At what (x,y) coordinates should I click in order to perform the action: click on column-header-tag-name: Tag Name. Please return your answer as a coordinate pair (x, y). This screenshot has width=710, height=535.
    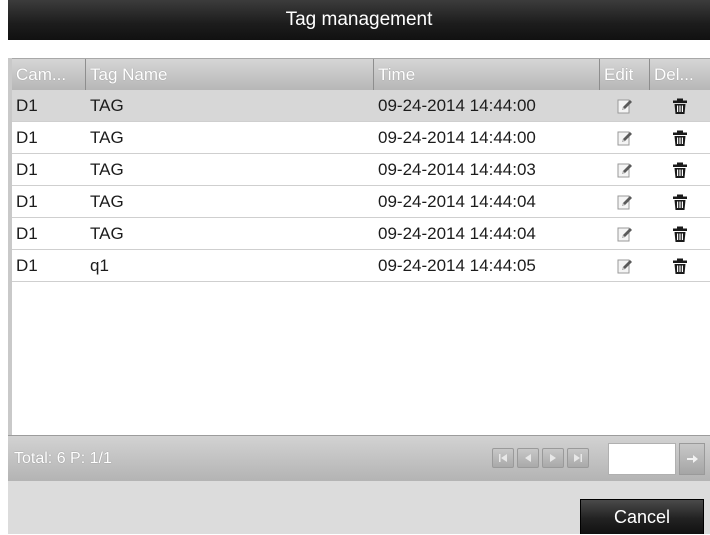
    Looking at the image, I should click on (230, 74).